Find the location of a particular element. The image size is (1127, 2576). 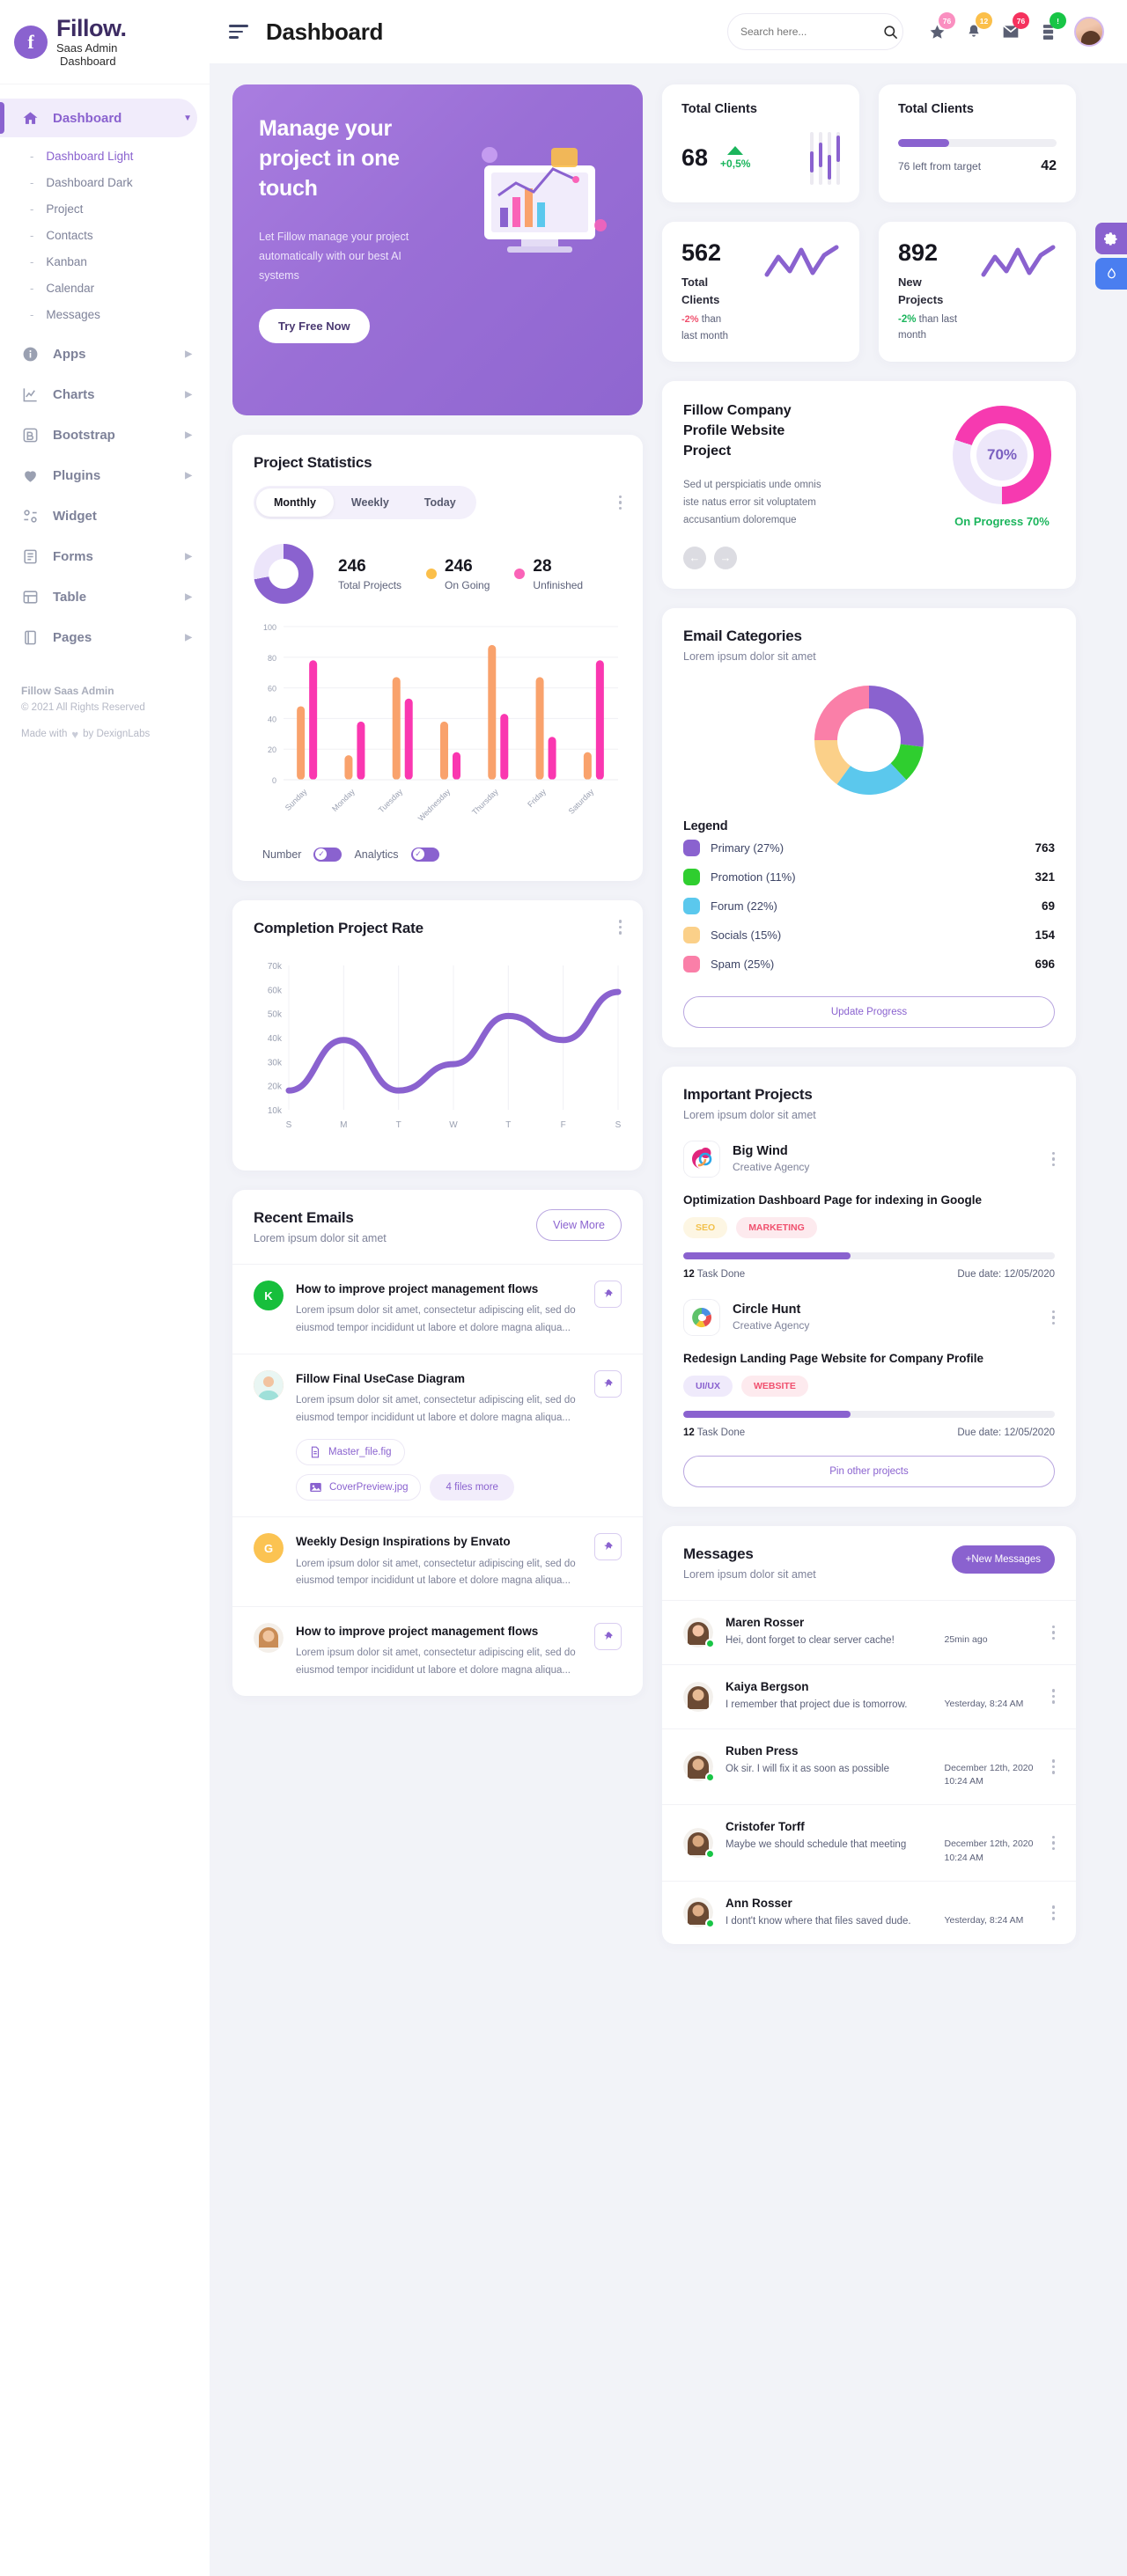

new-projects-delta: -2% is located at coordinates (908, 319).